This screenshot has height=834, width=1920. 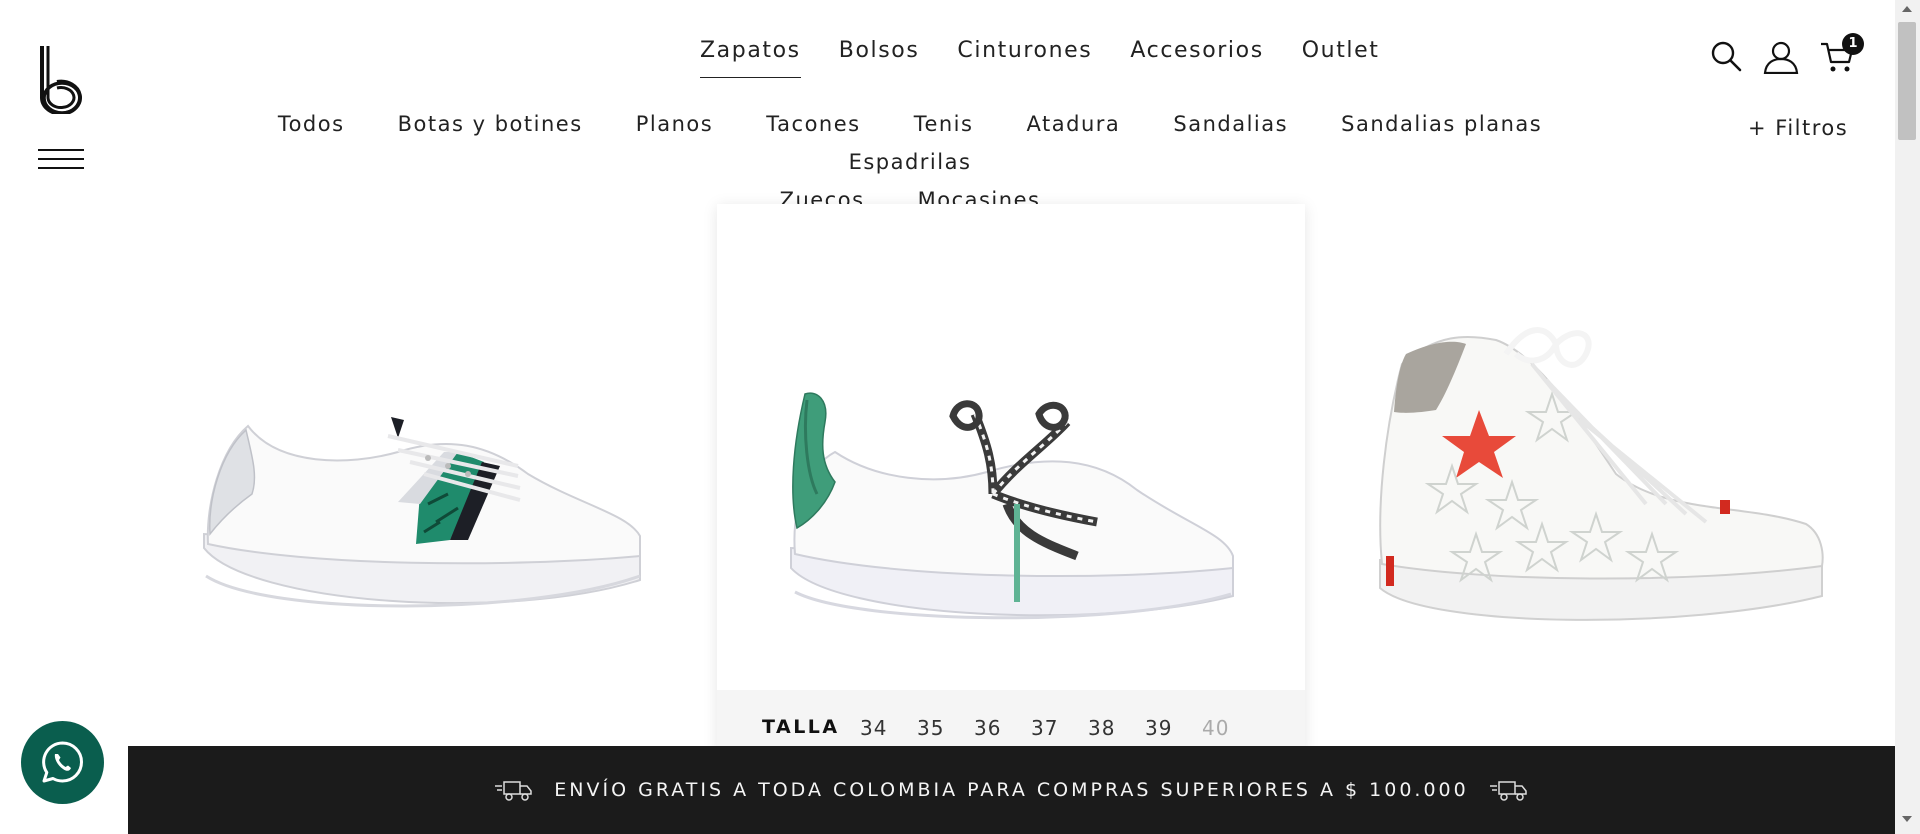 What do you see at coordinates (879, 58) in the screenshot?
I see `nav-item-bolsos: Bolsos` at bounding box center [879, 58].